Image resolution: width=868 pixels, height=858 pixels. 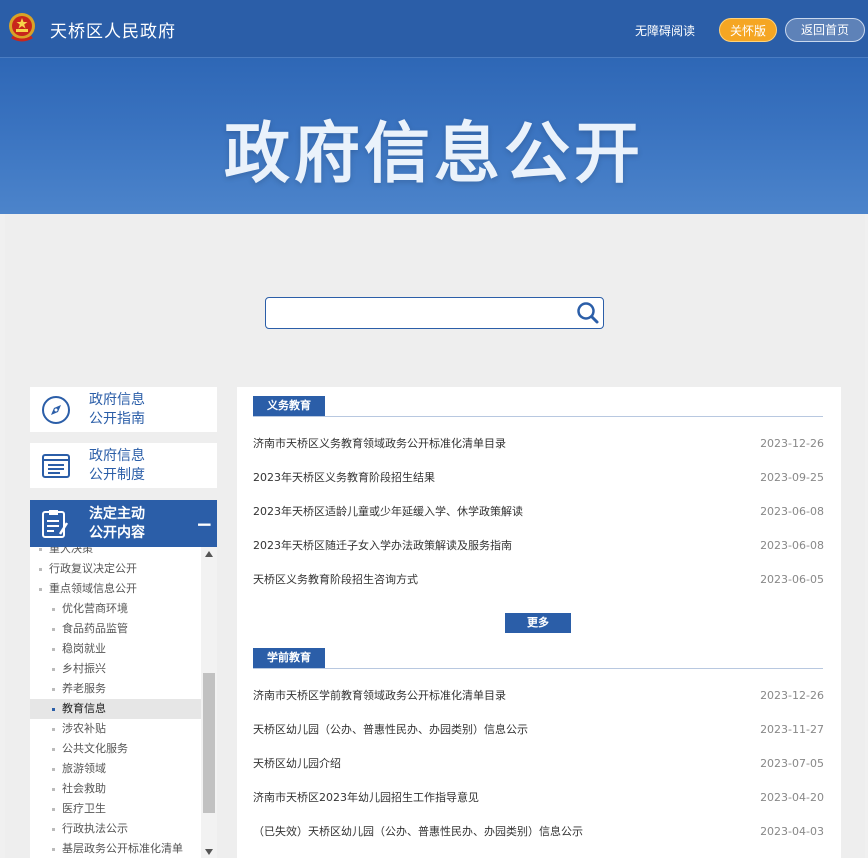 I want to click on list-item: 天桥区幼儿园（公办、普惠性民办、办园类别）信息公示 2023-11-27, so click(x=538, y=730).